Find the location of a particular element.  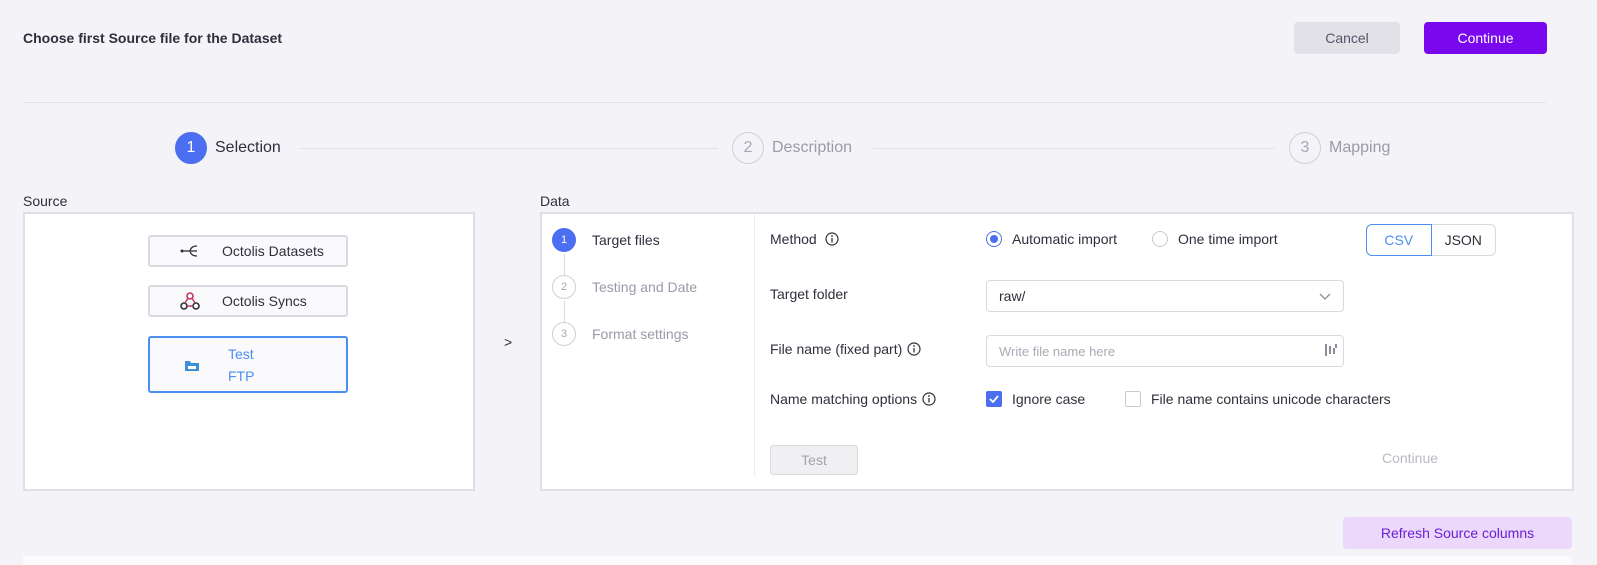

radio-one-time-import: One time import is located at coordinates (1215, 239).